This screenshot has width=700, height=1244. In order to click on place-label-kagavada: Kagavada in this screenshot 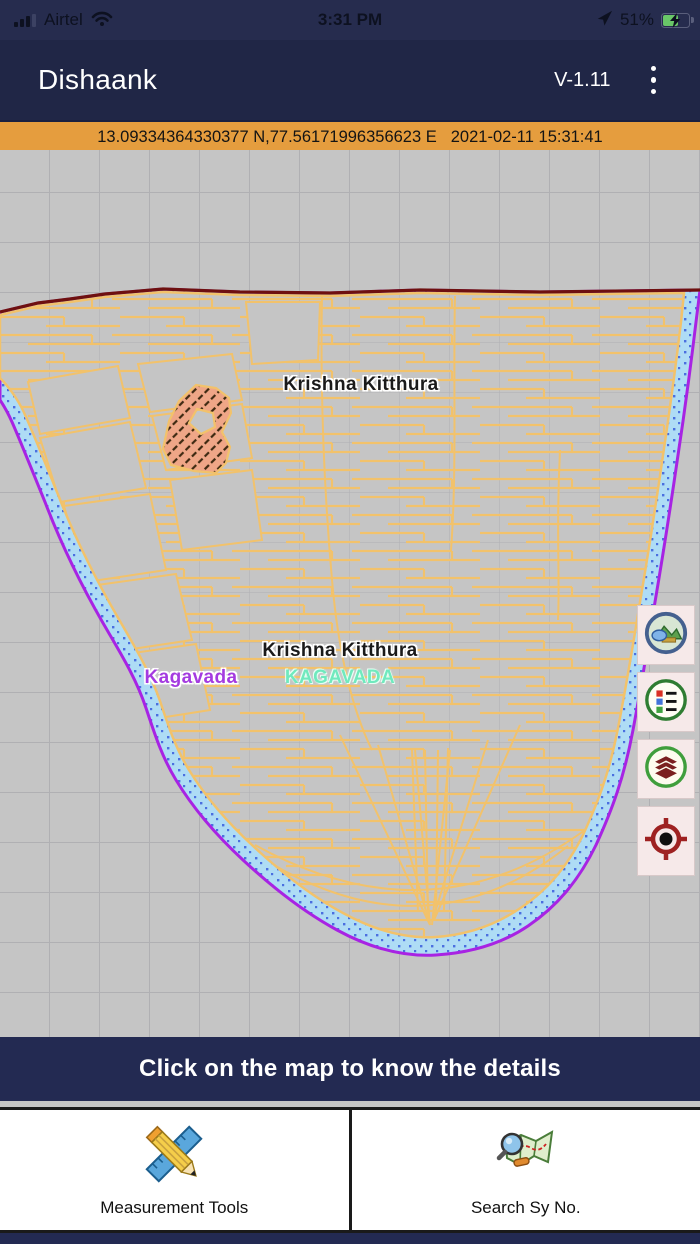, I will do `click(191, 677)`.